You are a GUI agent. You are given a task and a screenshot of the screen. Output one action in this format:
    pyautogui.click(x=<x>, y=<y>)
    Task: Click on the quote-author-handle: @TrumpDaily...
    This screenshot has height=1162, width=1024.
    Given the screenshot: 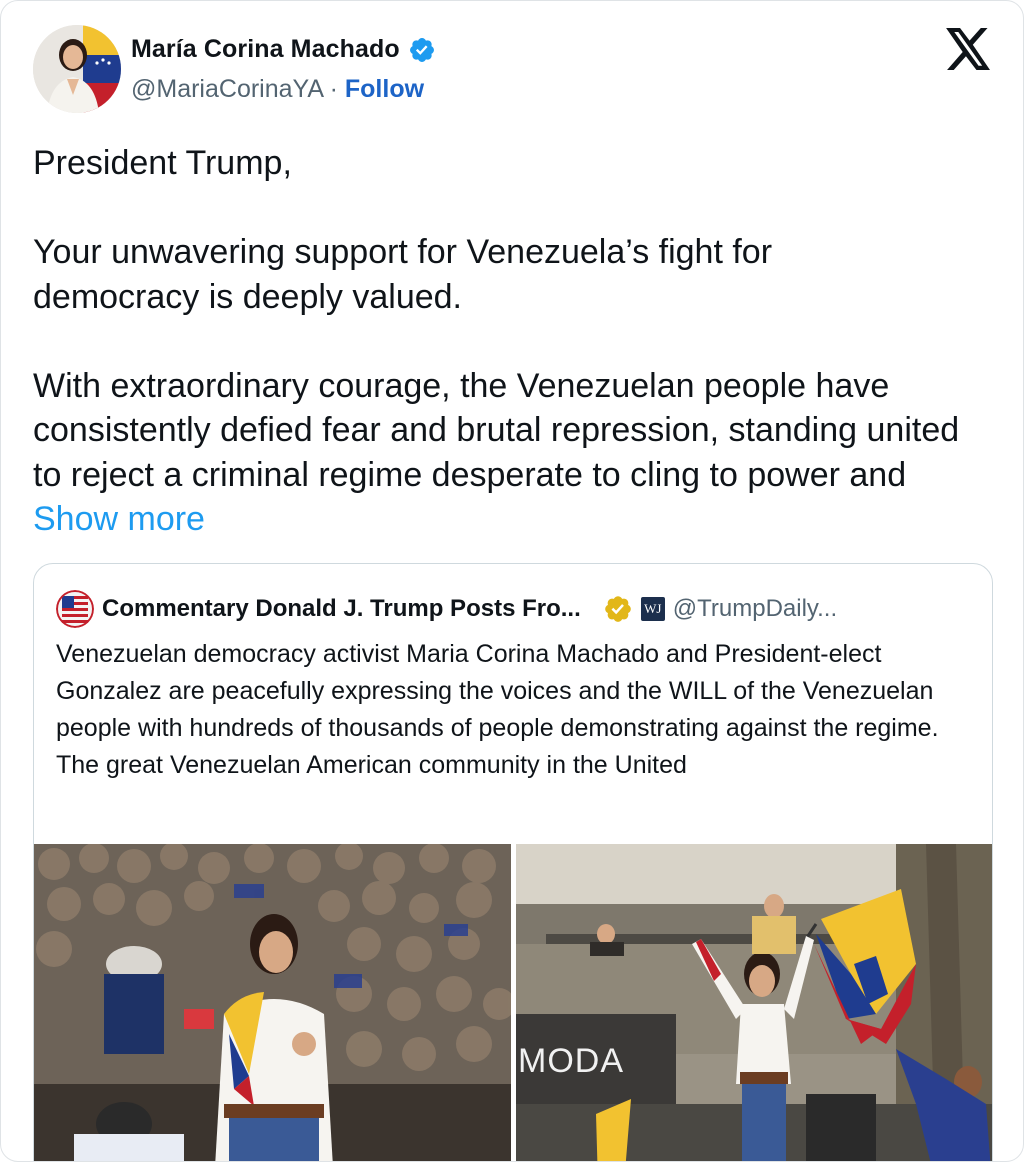 What is the action you would take?
    pyautogui.click(x=755, y=609)
    